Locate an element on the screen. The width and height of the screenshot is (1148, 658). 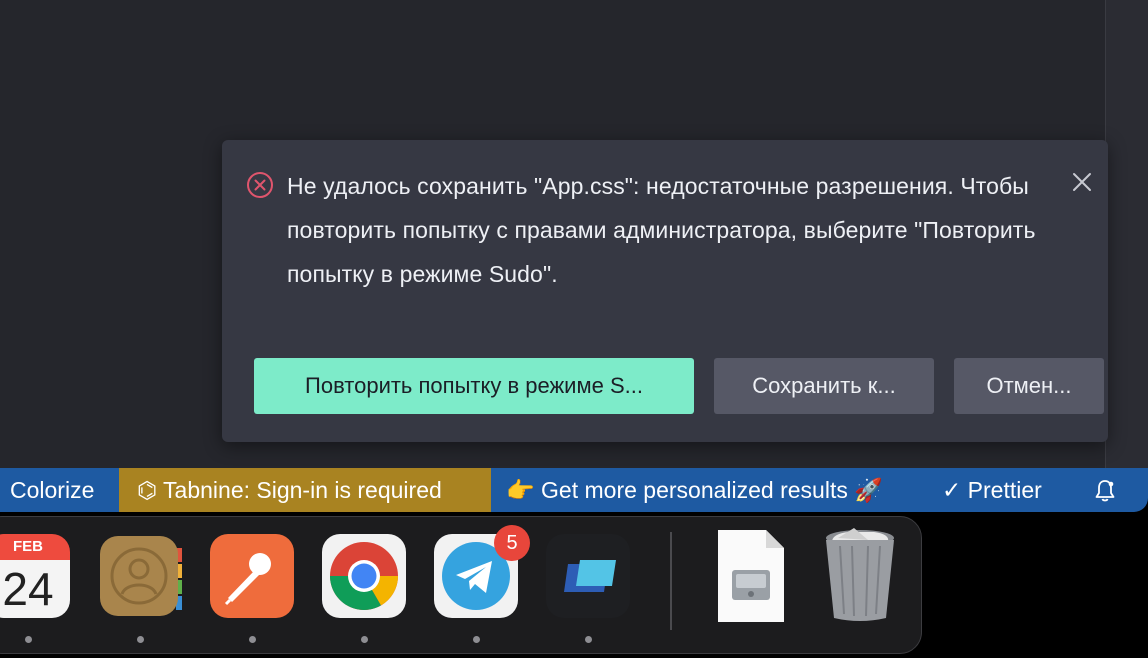
error-circle-icon is located at coordinates (260, 185).